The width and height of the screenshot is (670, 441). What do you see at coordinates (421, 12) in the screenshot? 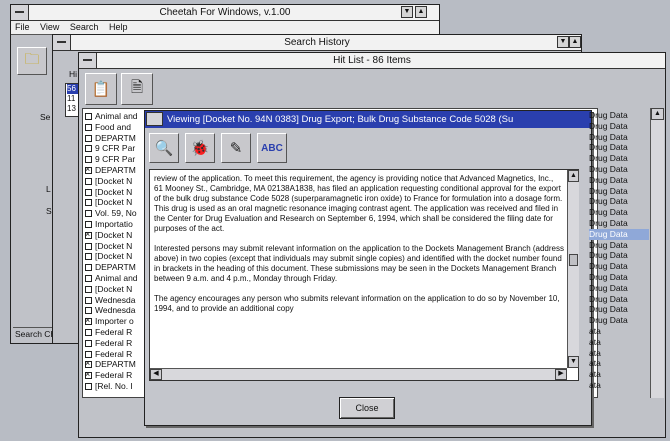
I see `maximize-button: ▲` at bounding box center [421, 12].